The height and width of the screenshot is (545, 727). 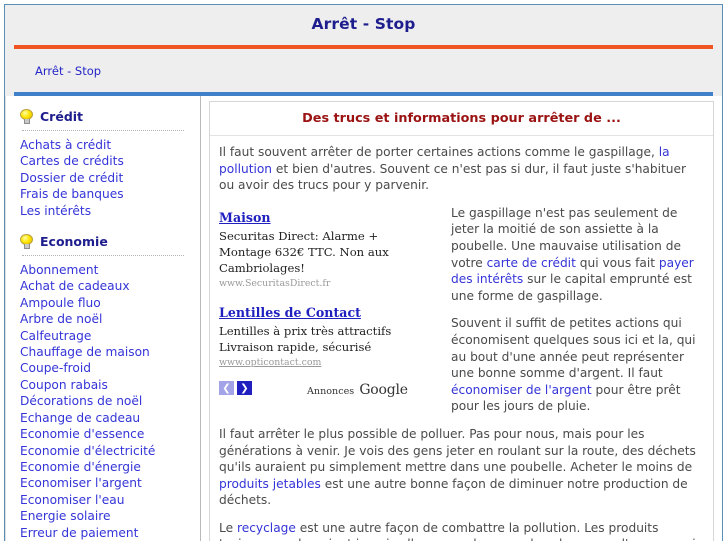 I want to click on bottom-strip, so click(x=363, y=543).